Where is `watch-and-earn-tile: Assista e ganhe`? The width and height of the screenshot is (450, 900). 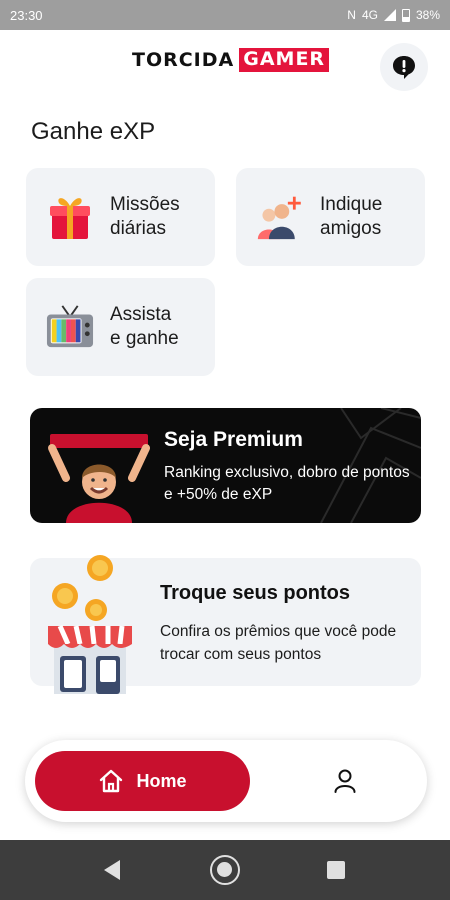 watch-and-earn-tile: Assista e ganhe is located at coordinates (120, 327).